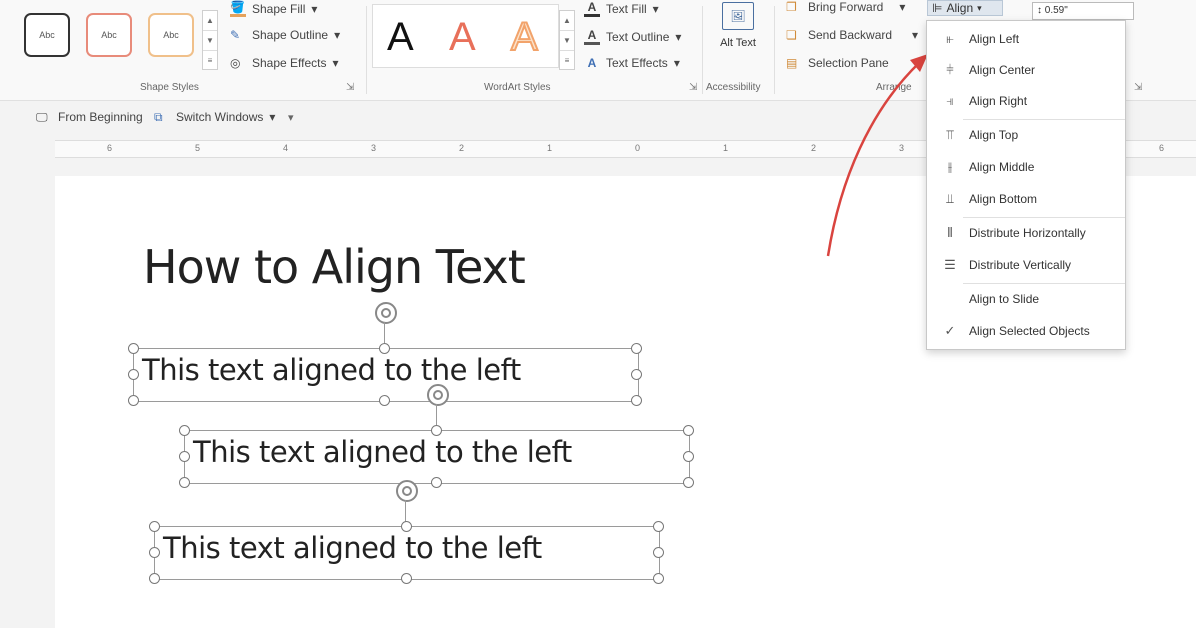 The image size is (1196, 628). Describe the element at coordinates (950, 134) in the screenshot. I see `align-top-icon: ⫪` at that location.